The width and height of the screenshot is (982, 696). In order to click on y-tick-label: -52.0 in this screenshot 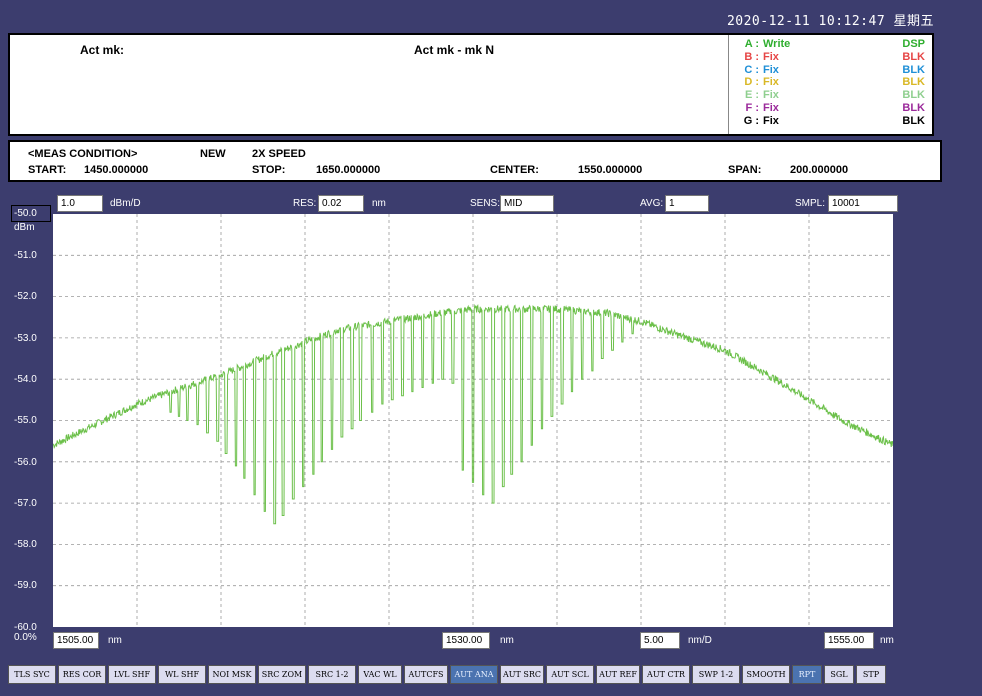, I will do `click(25, 297)`.